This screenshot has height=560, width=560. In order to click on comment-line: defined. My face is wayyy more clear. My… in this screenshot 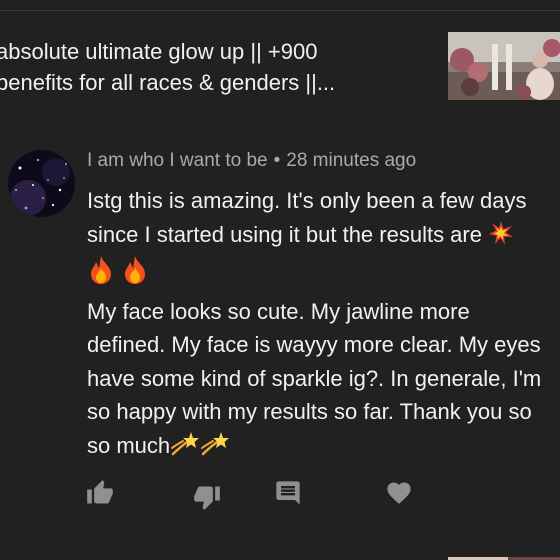, I will do `click(314, 344)`.